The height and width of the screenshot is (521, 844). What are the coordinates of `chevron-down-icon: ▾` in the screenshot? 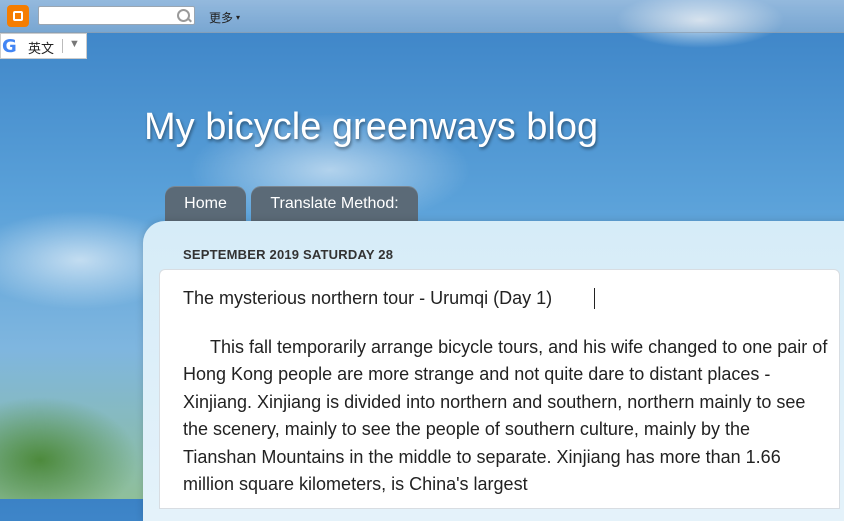 It's located at (238, 17).